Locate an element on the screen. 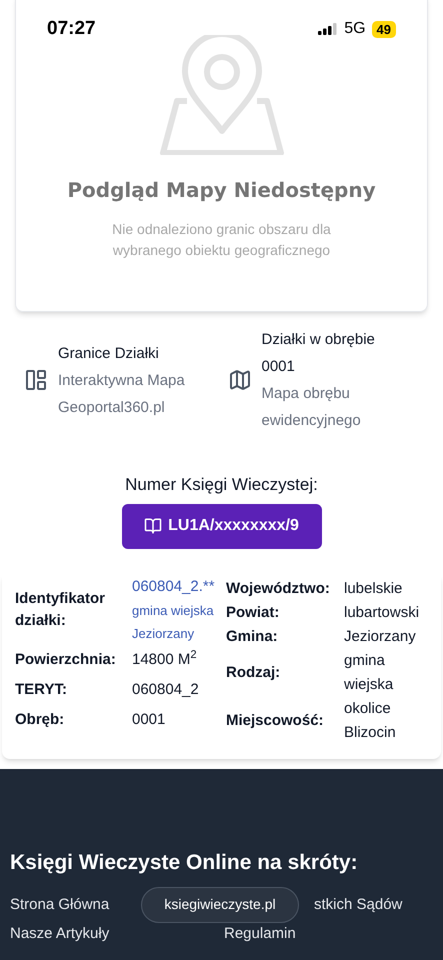 The width and height of the screenshot is (443, 960). map-unavailable-title: Podgląd Mapy Niedostępny is located at coordinates (221, 190).